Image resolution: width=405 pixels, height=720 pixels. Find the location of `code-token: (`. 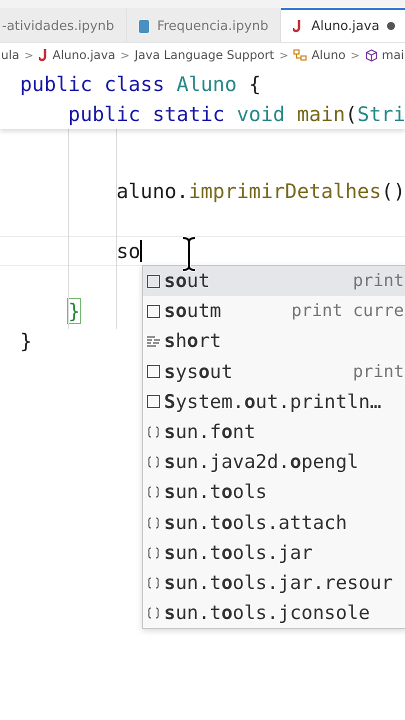

code-token: ( is located at coordinates (351, 114).